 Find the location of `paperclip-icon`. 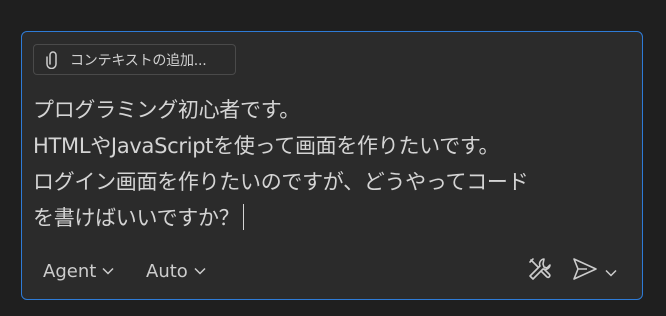

paperclip-icon is located at coordinates (53, 59).